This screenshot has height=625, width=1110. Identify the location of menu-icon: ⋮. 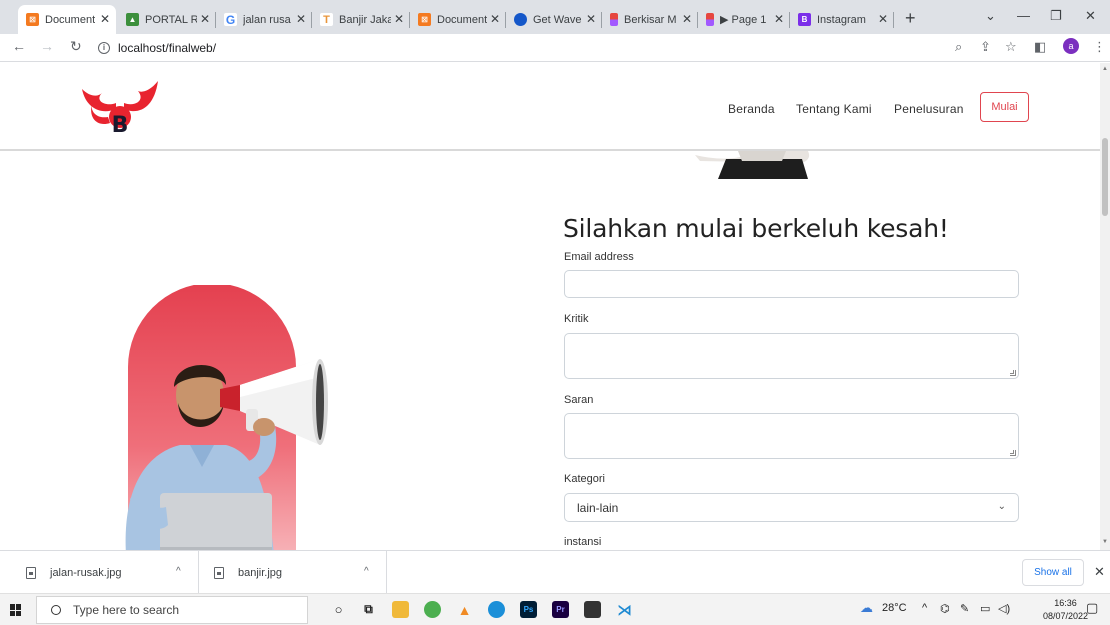
(1099, 47).